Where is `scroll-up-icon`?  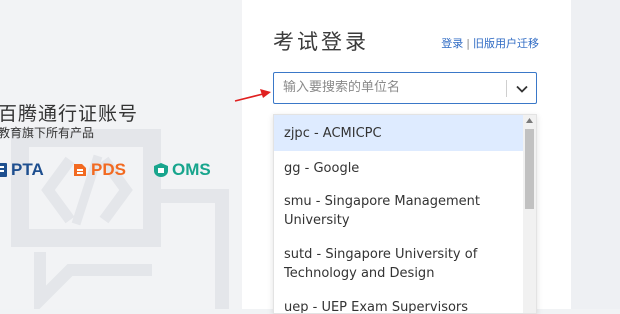 scroll-up-icon is located at coordinates (529, 120).